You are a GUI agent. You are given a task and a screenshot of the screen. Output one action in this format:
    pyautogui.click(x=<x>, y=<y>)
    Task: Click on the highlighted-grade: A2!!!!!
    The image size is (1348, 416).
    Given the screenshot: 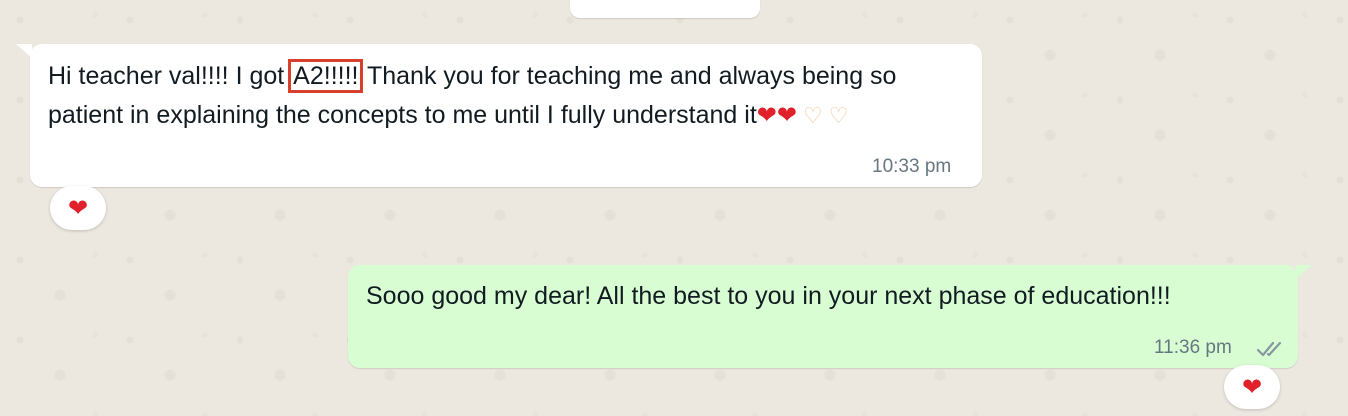 What is the action you would take?
    pyautogui.click(x=326, y=76)
    